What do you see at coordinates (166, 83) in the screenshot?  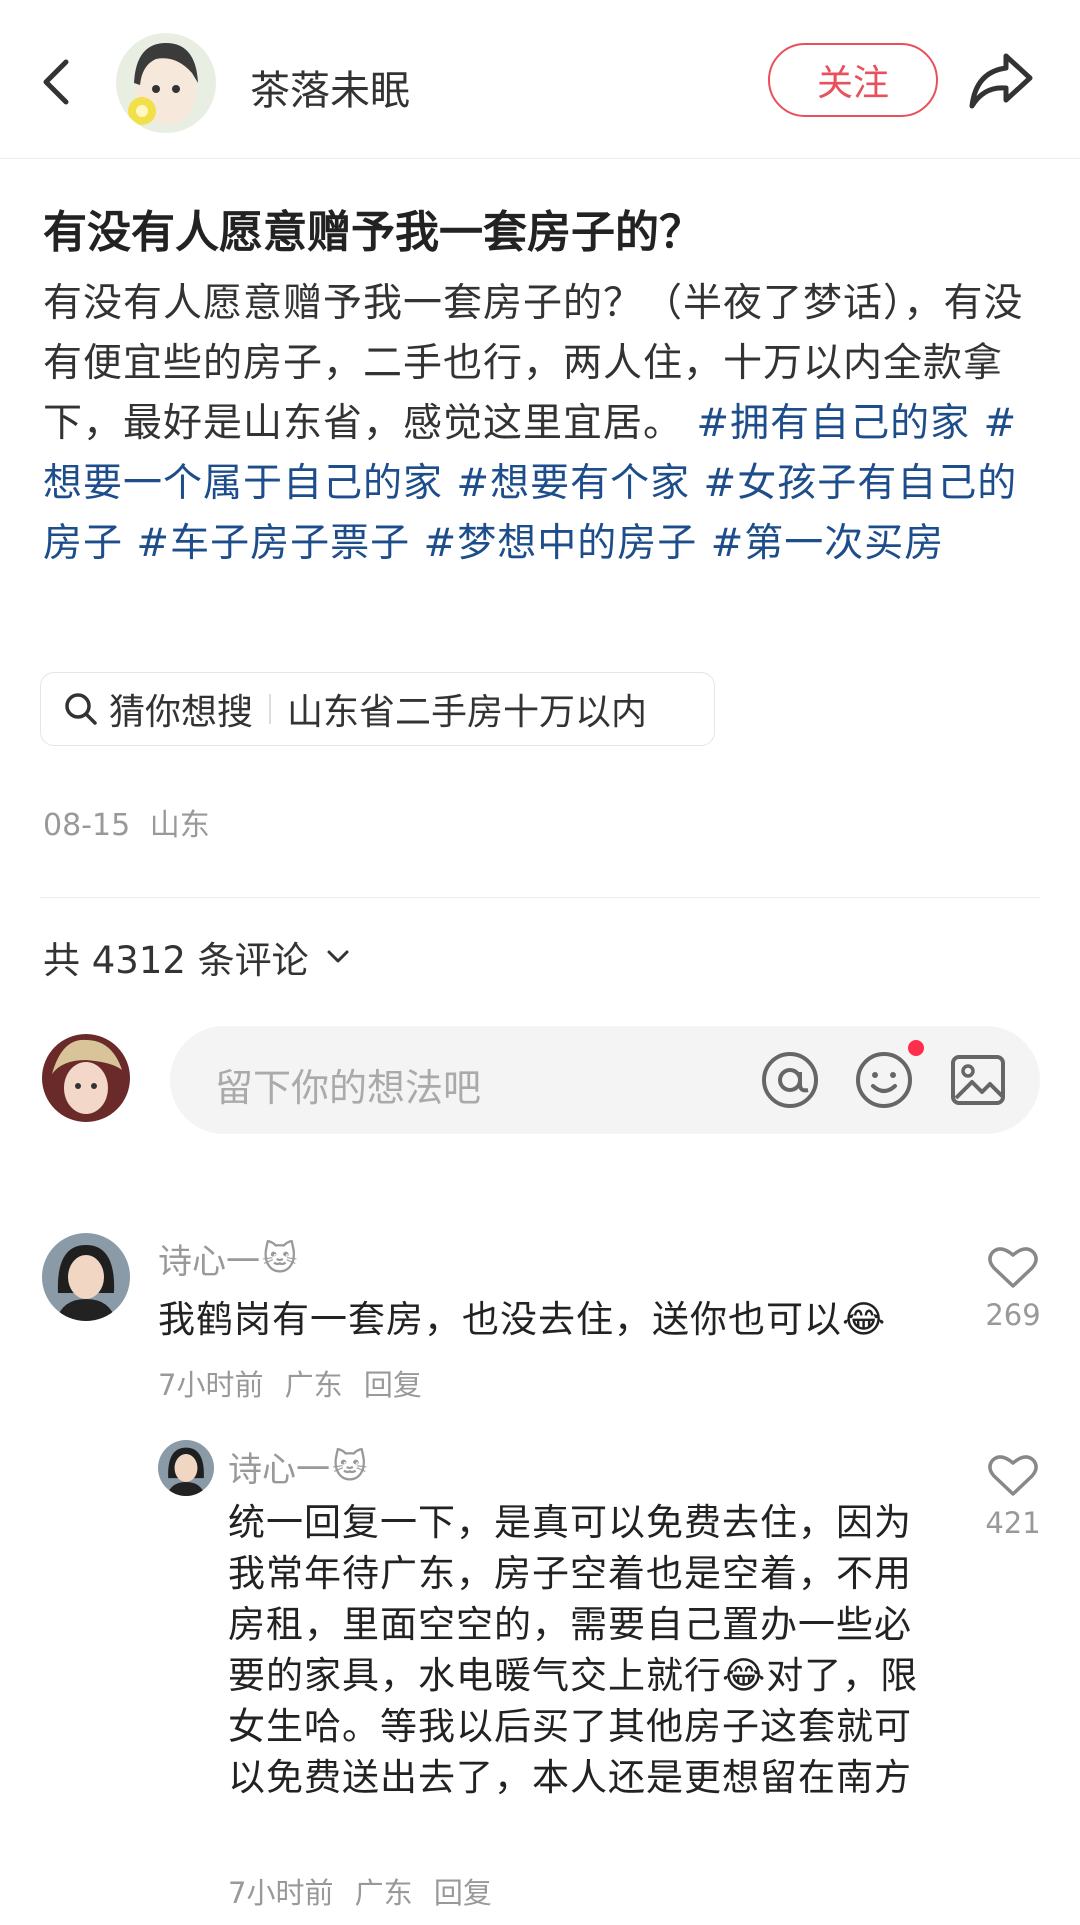 I see `author-avatar` at bounding box center [166, 83].